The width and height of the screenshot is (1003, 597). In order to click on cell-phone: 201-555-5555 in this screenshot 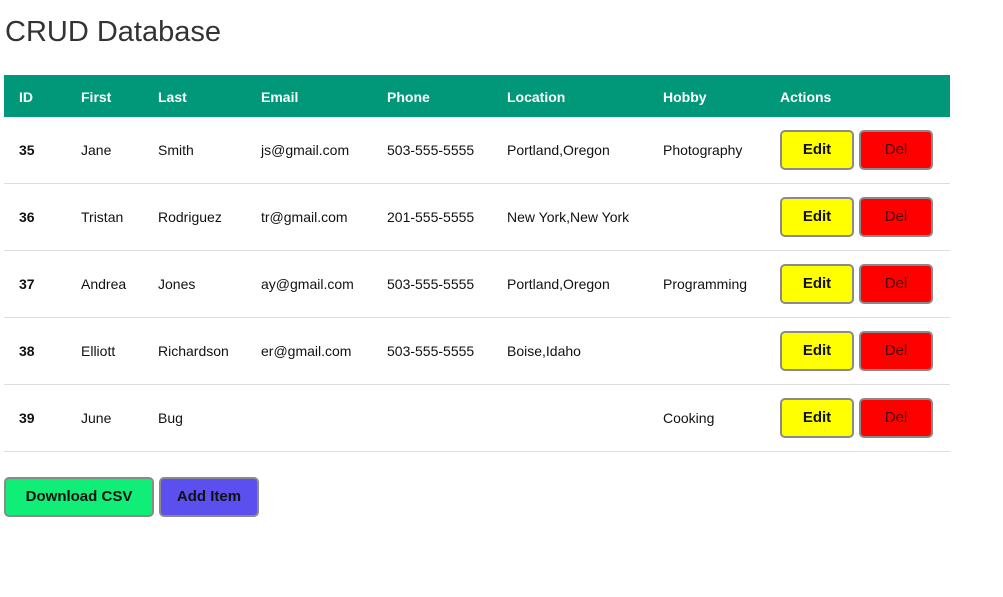, I will do `click(447, 217)`.